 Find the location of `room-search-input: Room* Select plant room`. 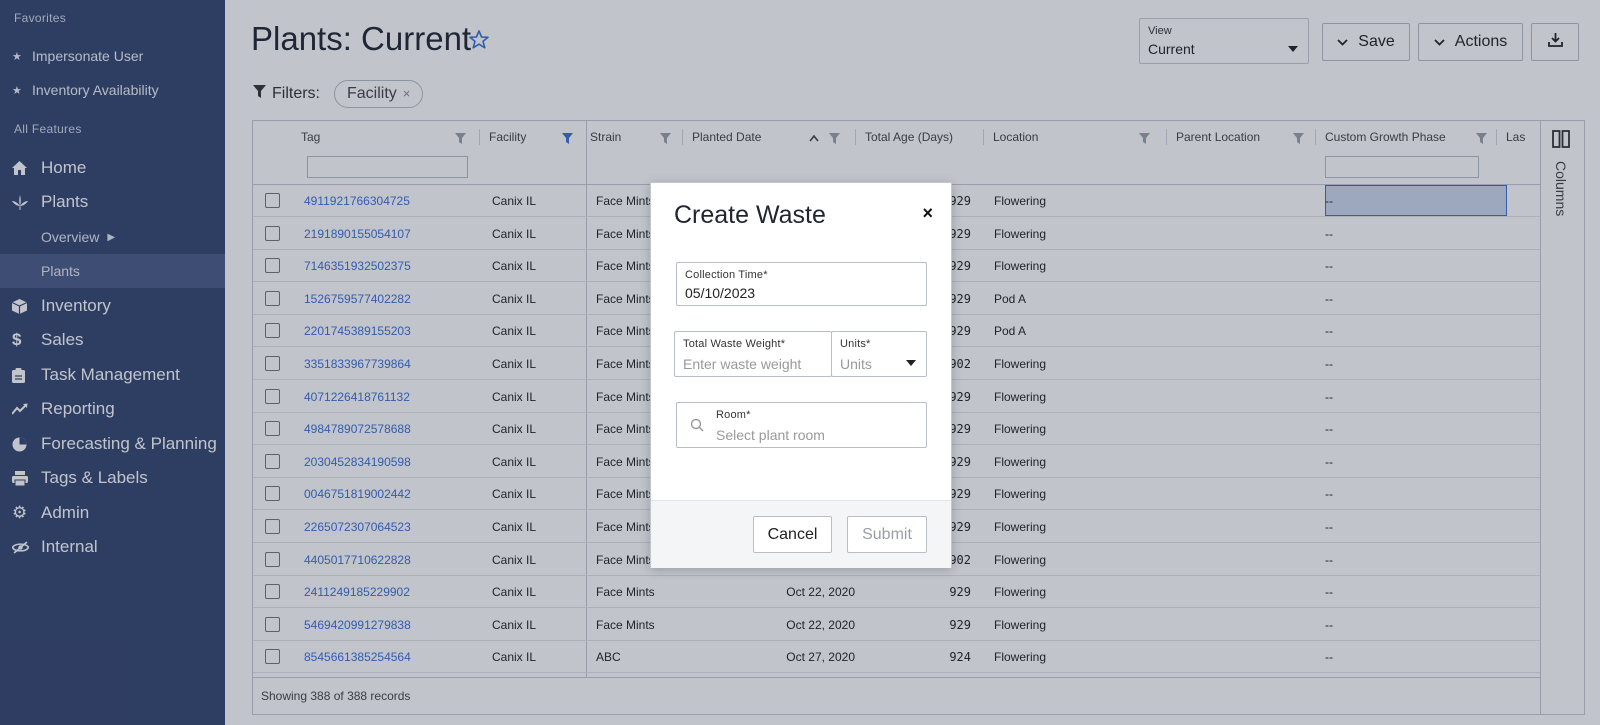

room-search-input: Room* Select plant room is located at coordinates (801, 425).